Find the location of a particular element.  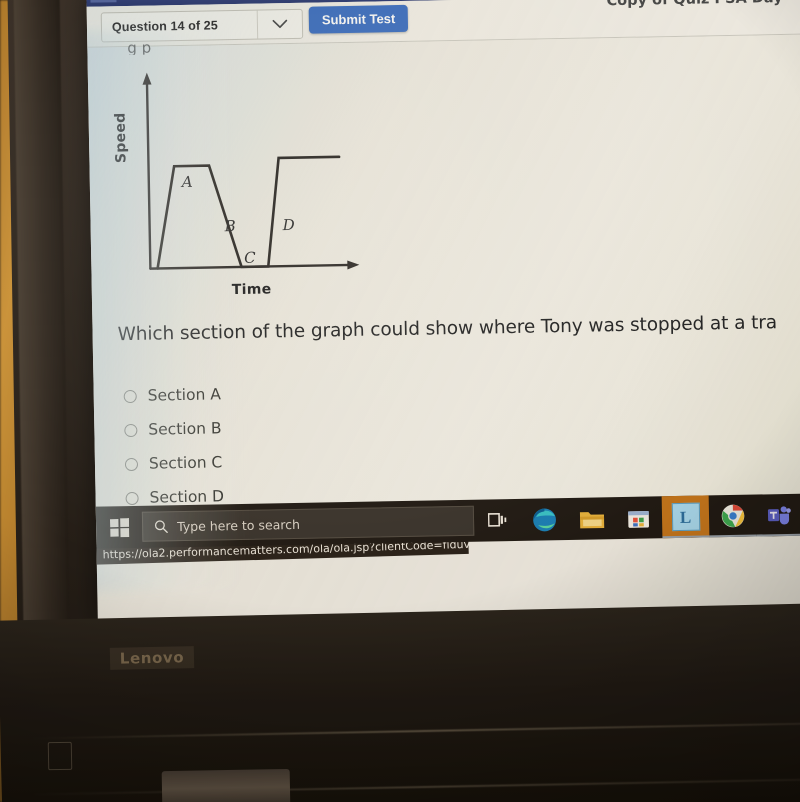

browser-tab is located at coordinates (103, 1).